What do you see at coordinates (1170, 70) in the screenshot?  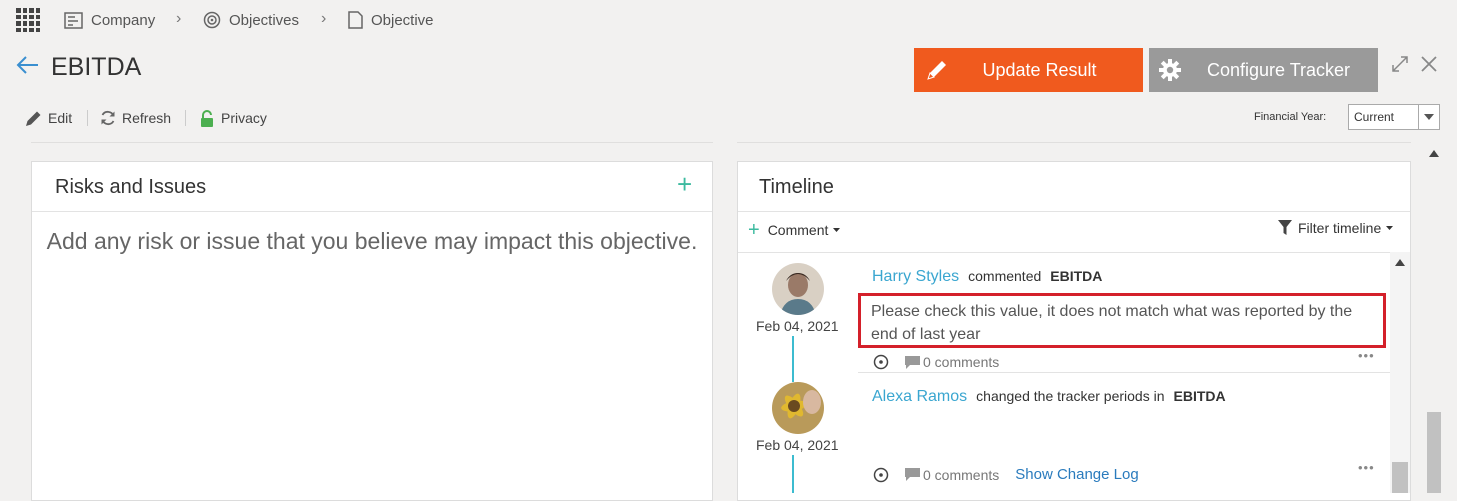 I see `gear-icon` at bounding box center [1170, 70].